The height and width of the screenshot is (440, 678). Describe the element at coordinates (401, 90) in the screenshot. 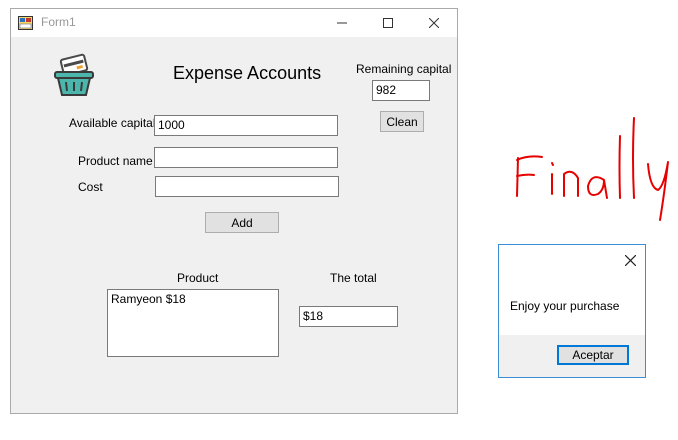

I see `remaining-capital-field: 982` at that location.